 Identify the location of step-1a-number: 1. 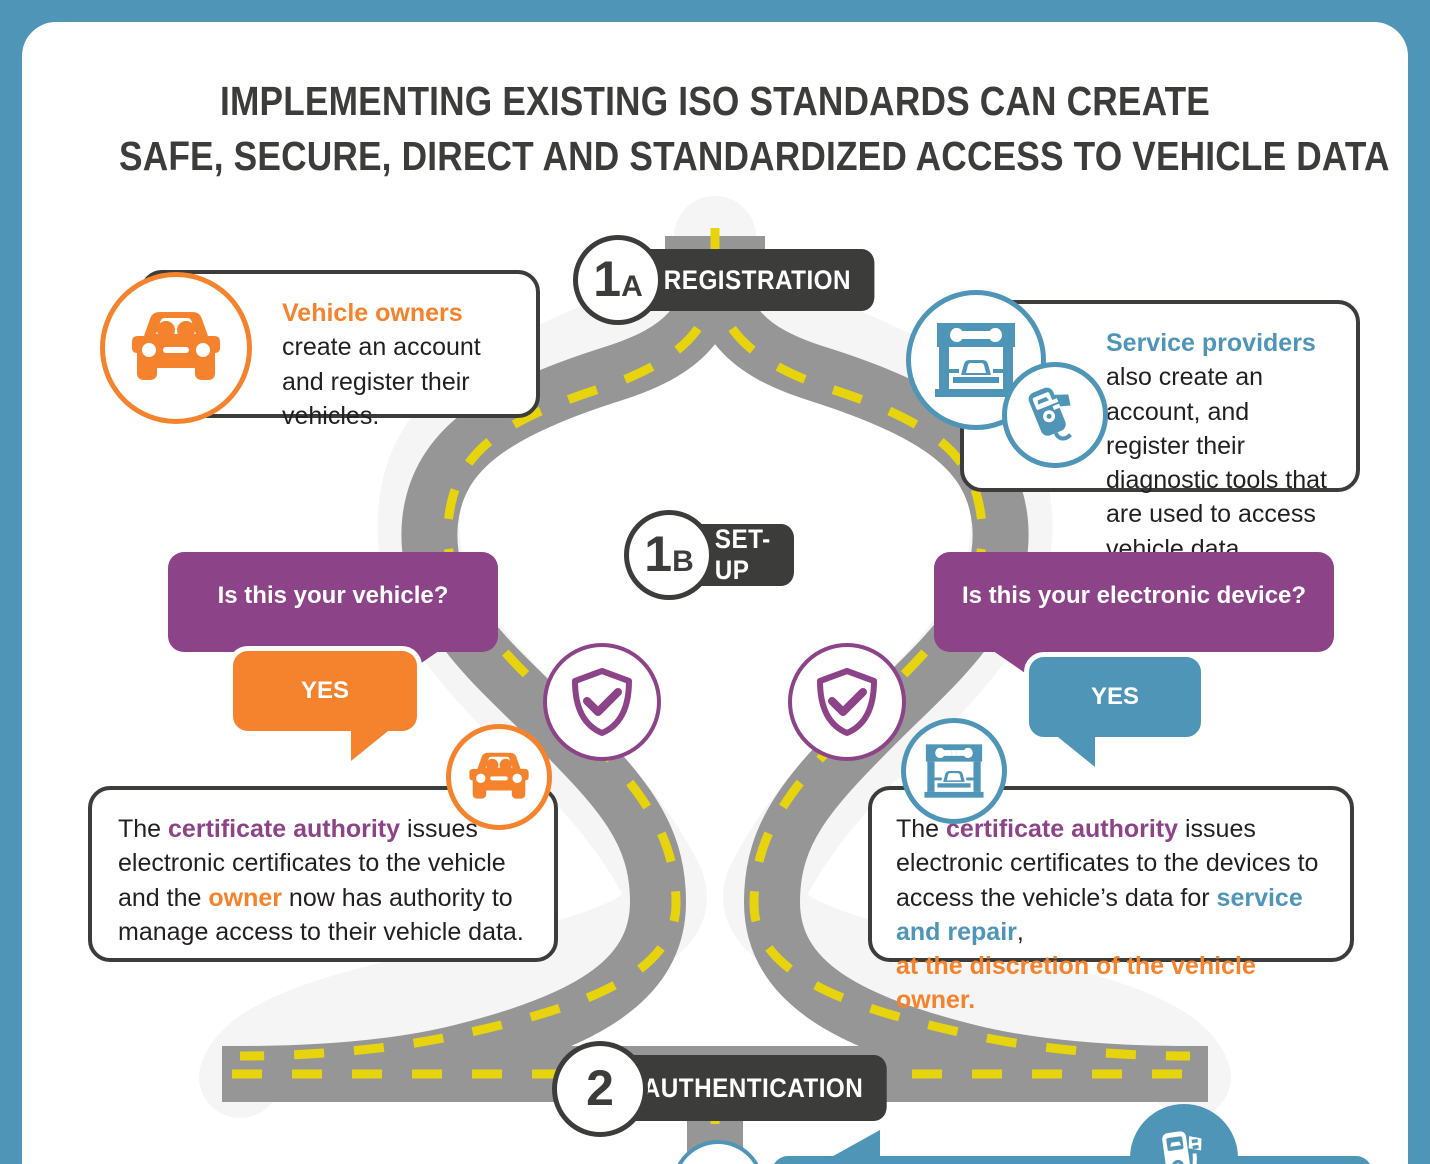
(607, 279).